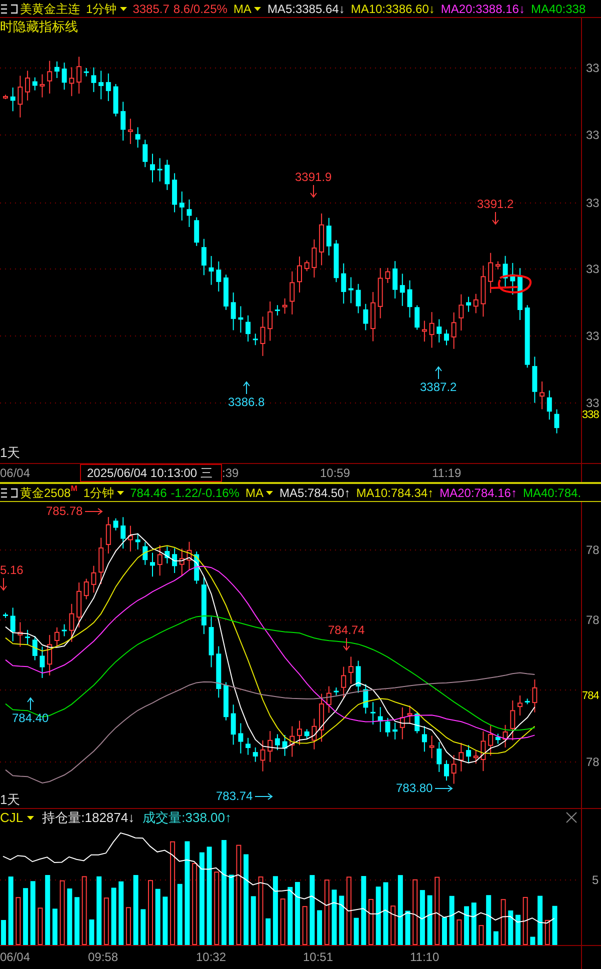  What do you see at coordinates (414, 788) in the screenshot?
I see `price-annotation: 783.80` at bounding box center [414, 788].